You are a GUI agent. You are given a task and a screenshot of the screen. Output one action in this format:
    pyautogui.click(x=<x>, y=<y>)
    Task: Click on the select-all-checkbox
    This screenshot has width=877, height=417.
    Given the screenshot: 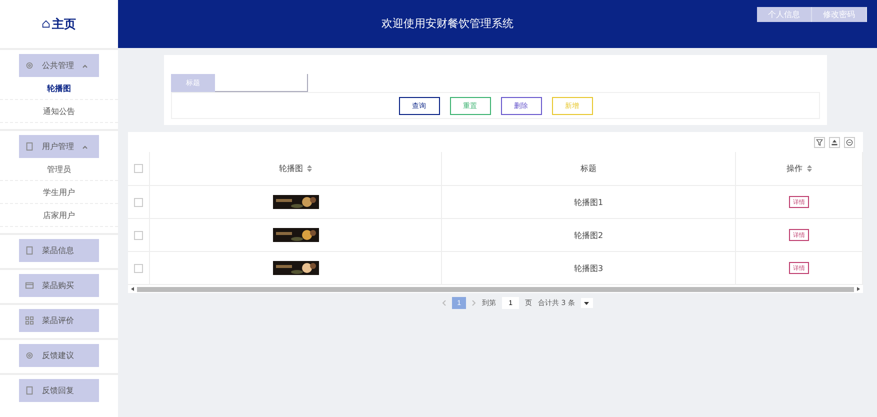 What is the action you would take?
    pyautogui.click(x=138, y=168)
    